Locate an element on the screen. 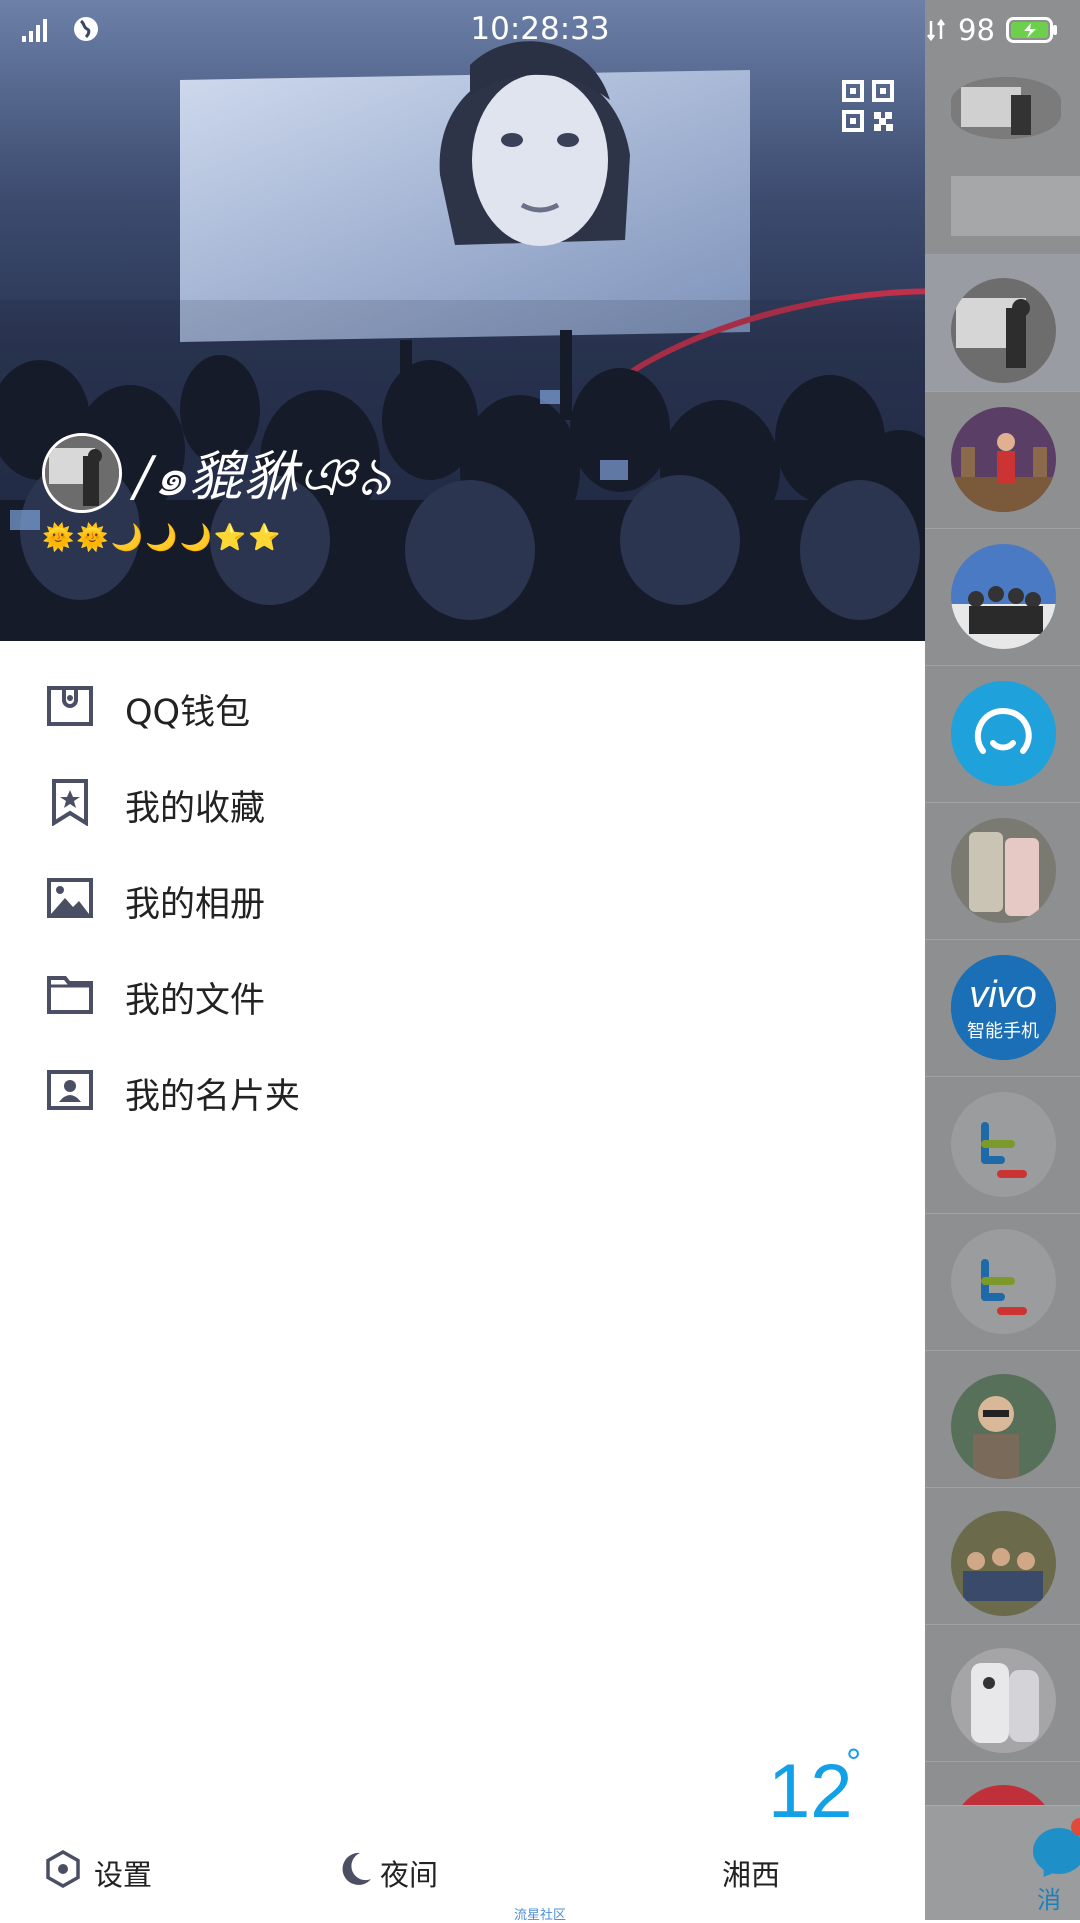 The width and height of the screenshot is (1080, 1923). menu-item-favorites: 我的收藏 is located at coordinates (462, 801).